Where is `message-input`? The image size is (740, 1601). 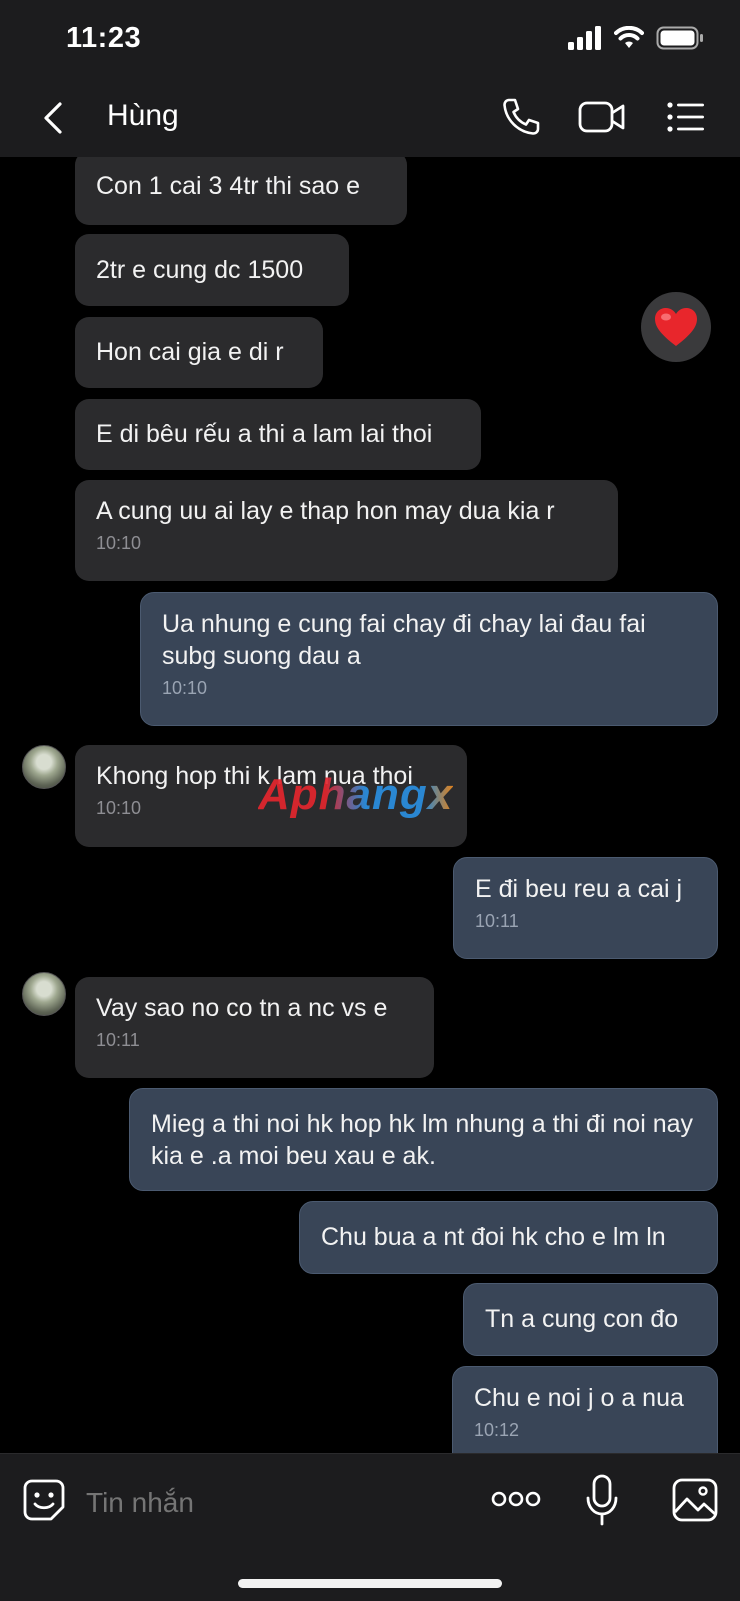 message-input is located at coordinates (276, 1503).